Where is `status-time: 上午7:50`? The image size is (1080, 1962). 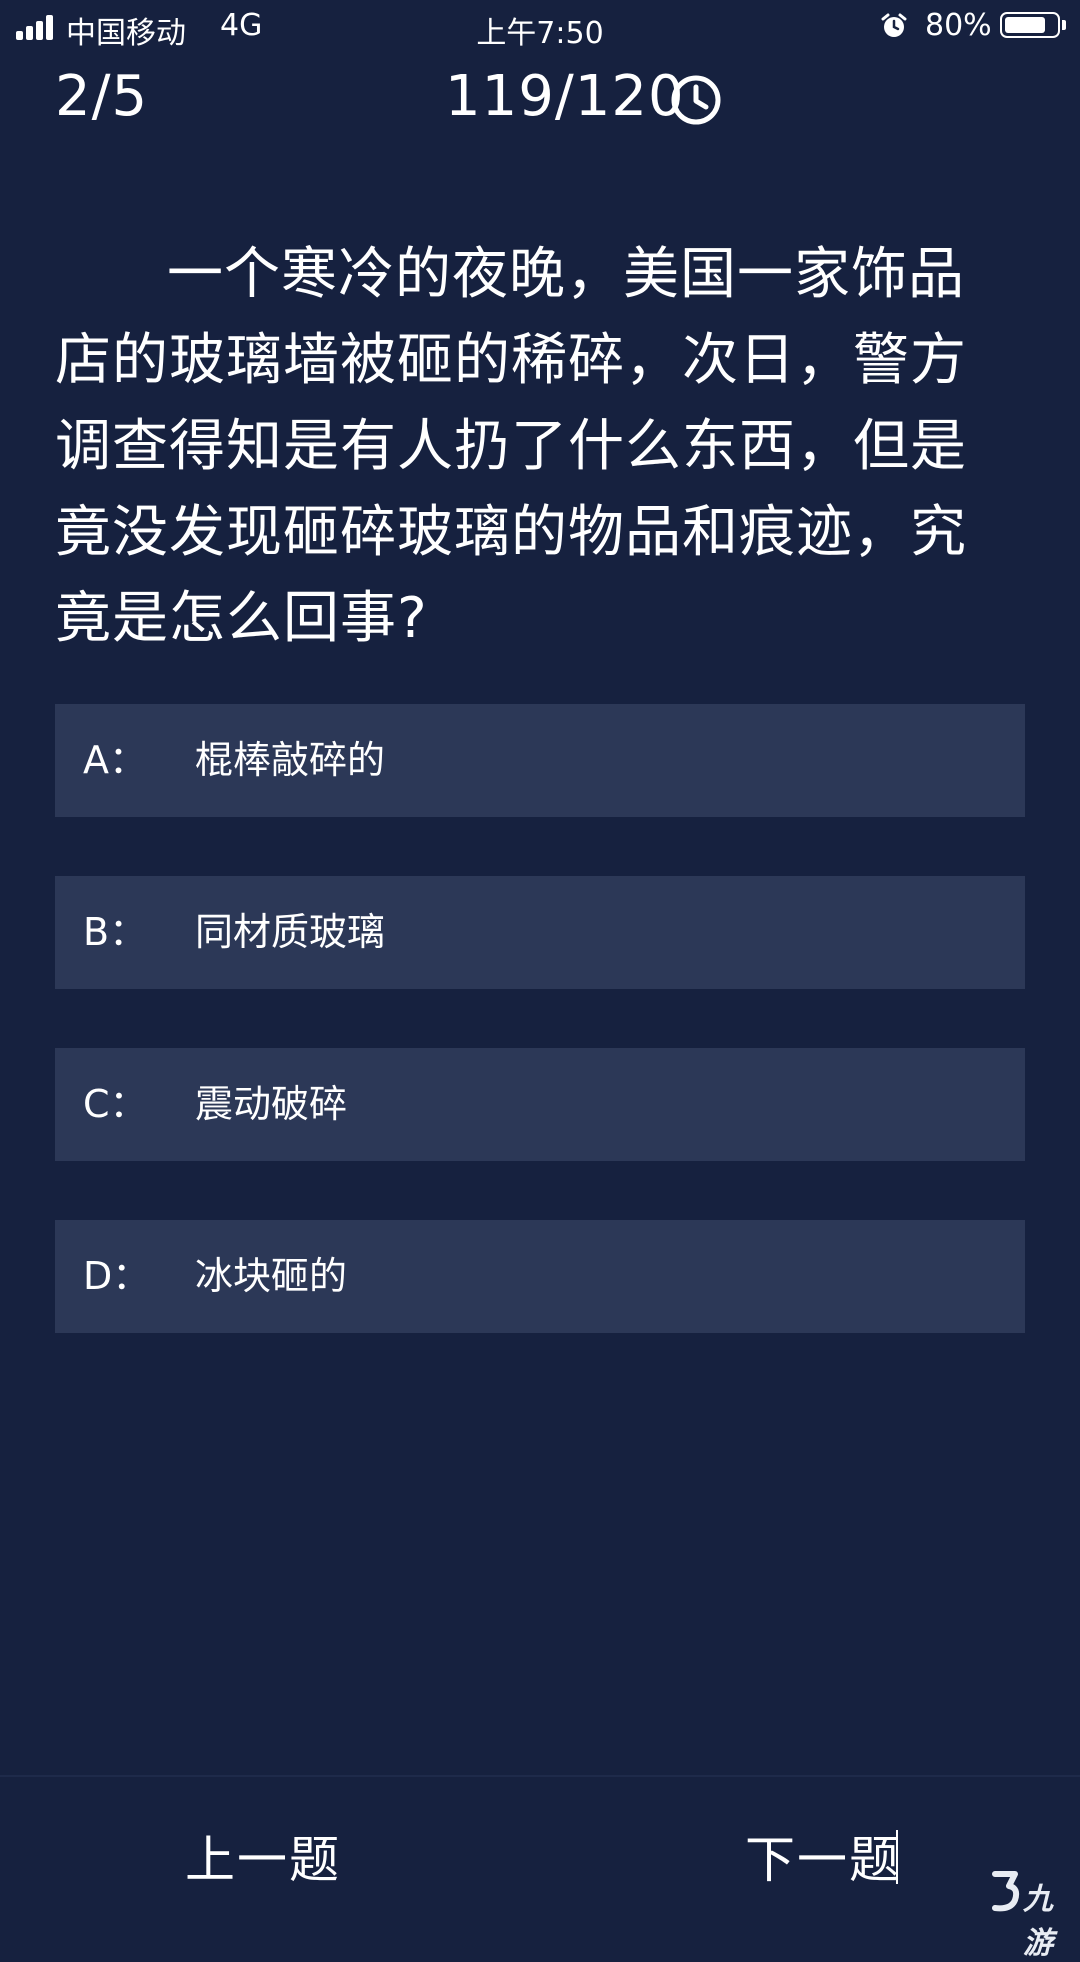 status-time: 上午7:50 is located at coordinates (540, 33).